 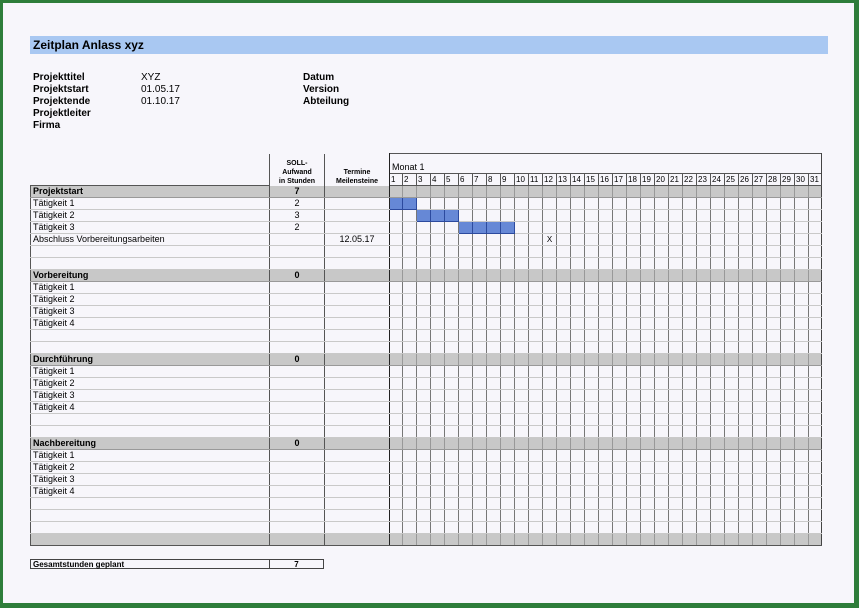 I want to click on day-number: 11, so click(x=535, y=179).